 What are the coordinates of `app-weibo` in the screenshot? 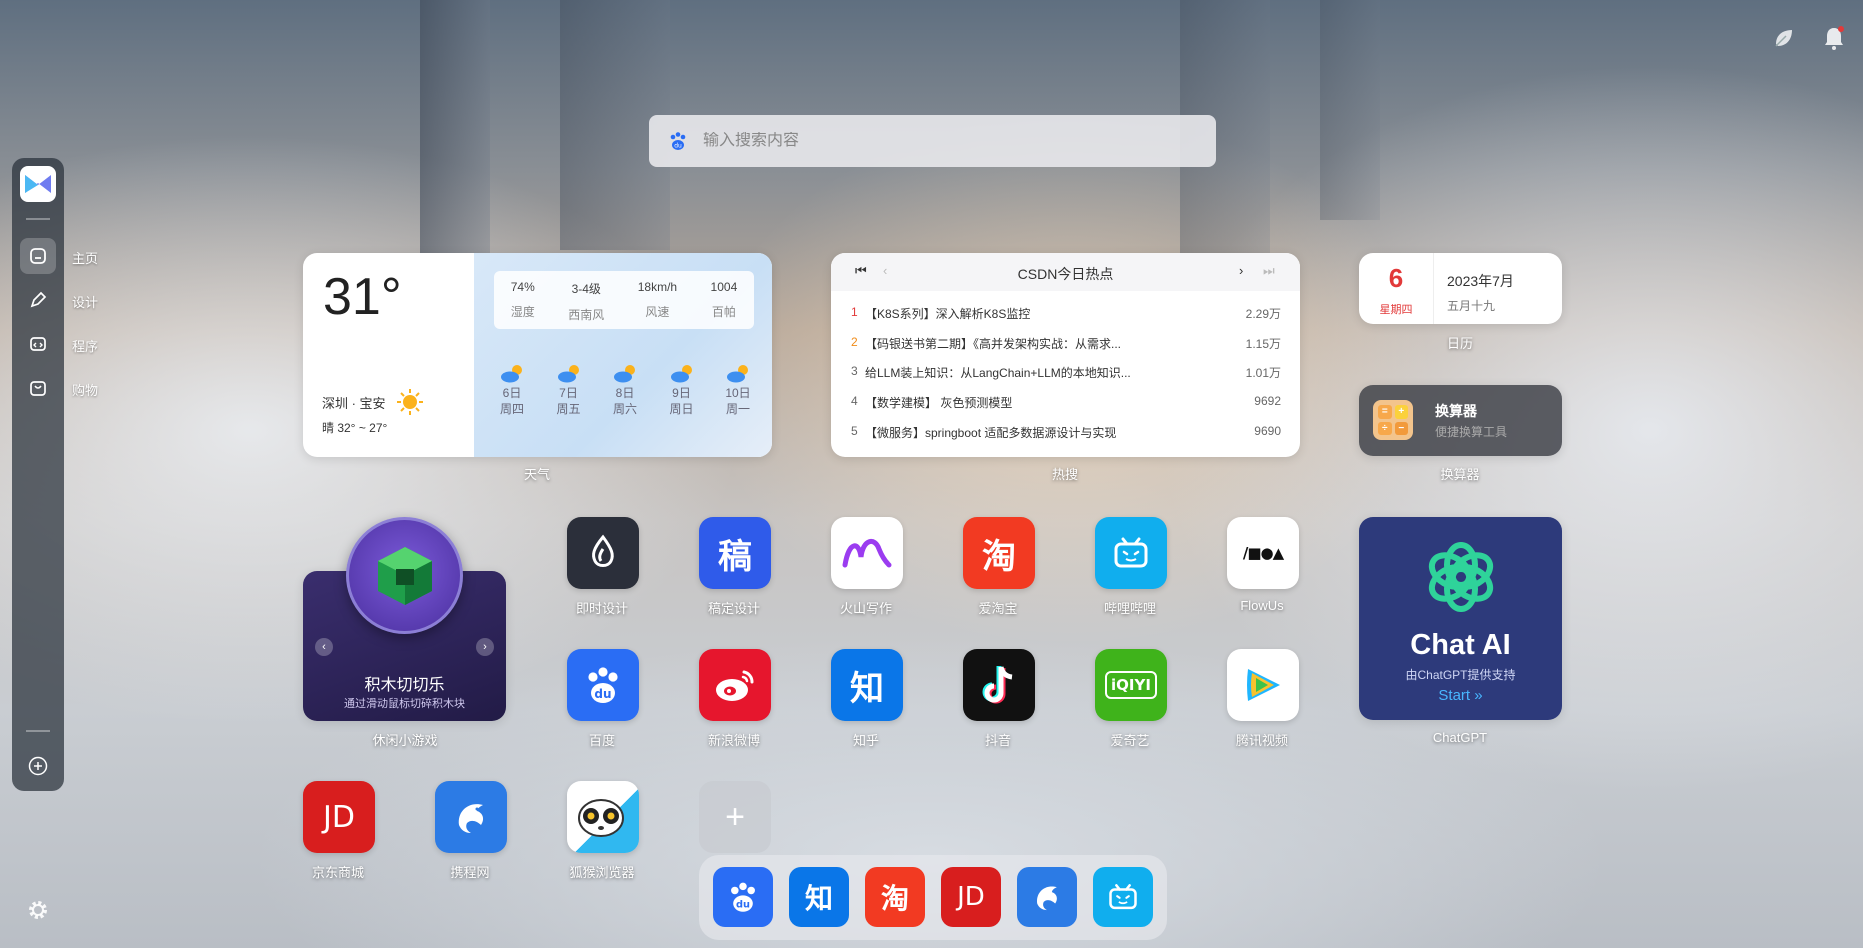 It's located at (735, 685).